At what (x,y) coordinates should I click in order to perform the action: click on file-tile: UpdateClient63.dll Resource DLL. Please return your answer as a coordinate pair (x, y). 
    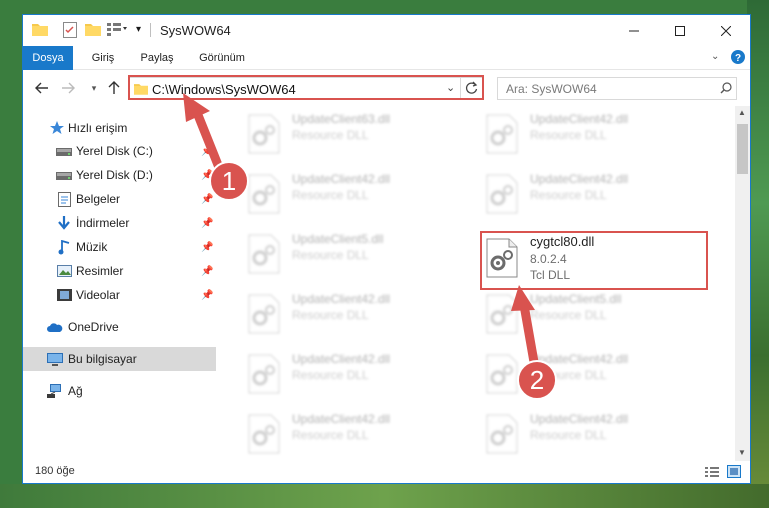
    Looking at the image, I should click on (357, 134).